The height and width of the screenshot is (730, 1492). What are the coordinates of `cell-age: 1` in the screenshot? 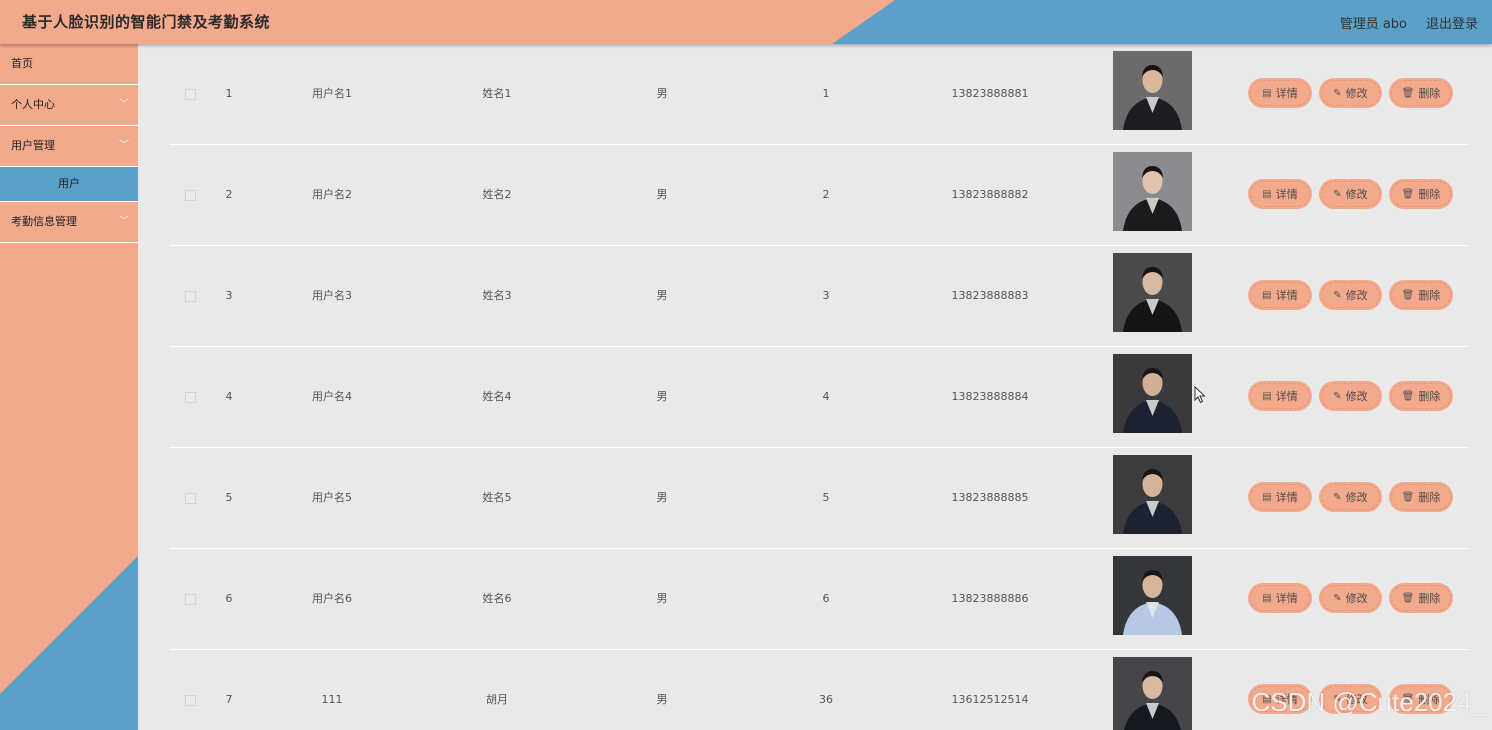 It's located at (826, 93).